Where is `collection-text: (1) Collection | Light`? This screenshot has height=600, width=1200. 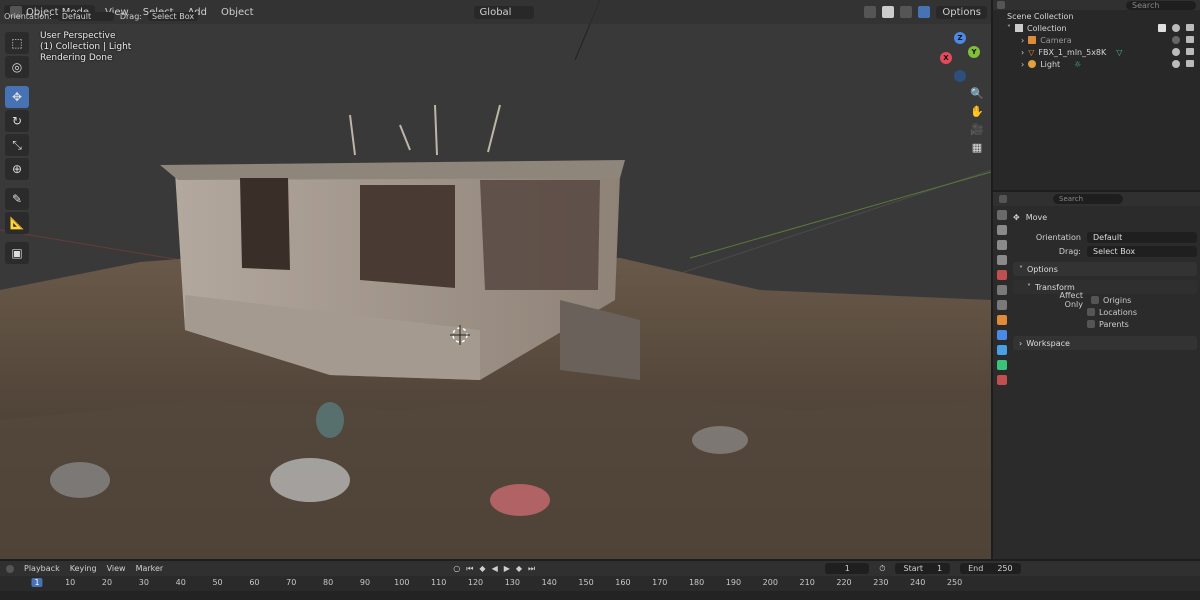 collection-text: (1) Collection | Light is located at coordinates (86, 47).